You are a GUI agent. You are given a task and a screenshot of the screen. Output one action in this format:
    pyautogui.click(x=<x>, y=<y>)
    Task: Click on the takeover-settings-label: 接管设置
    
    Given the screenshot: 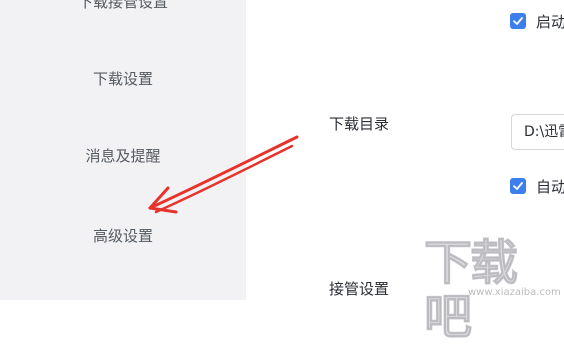 What is the action you would take?
    pyautogui.click(x=359, y=289)
    